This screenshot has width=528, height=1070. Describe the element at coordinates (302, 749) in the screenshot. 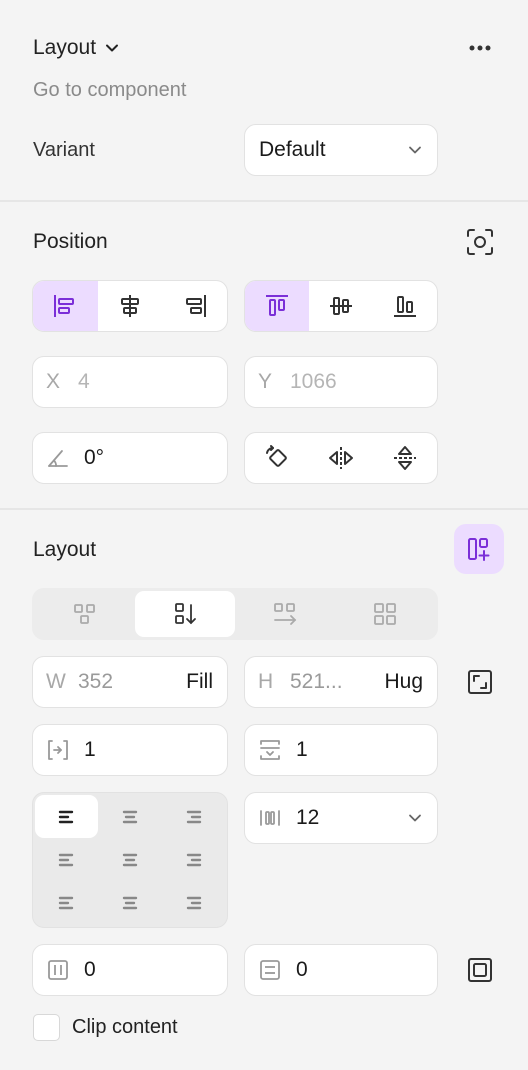

I see `vertical-padding-value: 1` at that location.